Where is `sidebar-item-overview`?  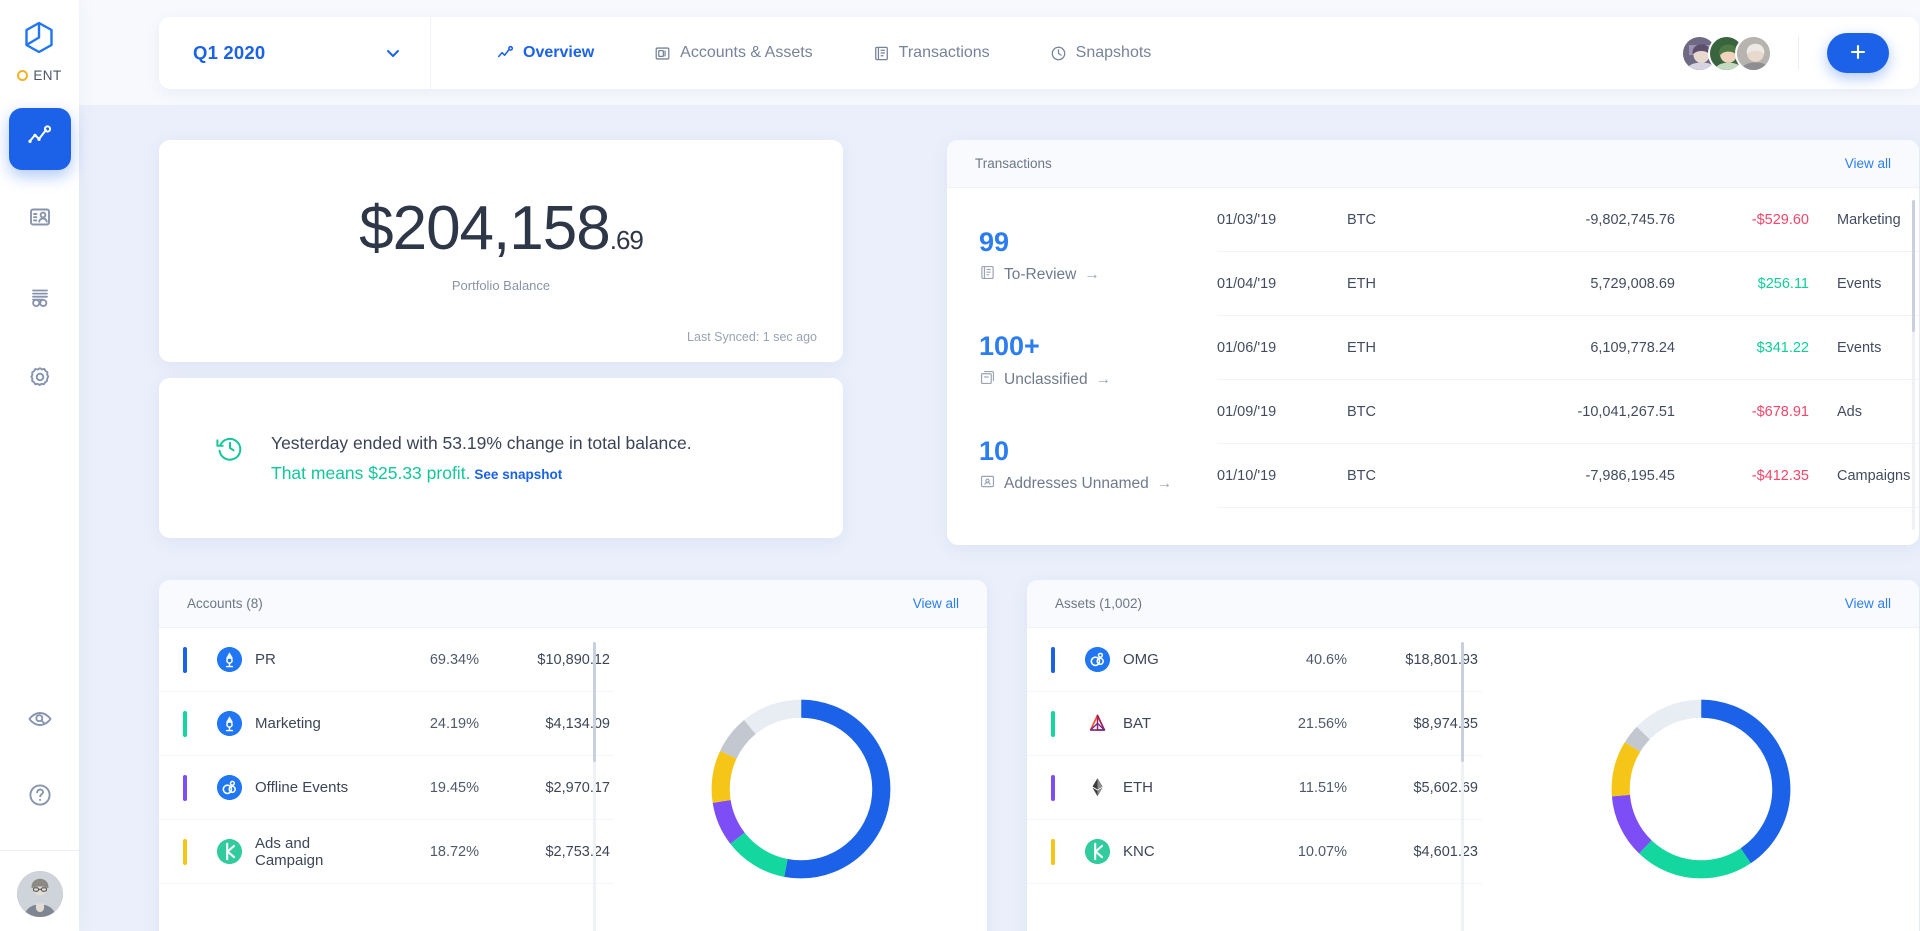
sidebar-item-overview is located at coordinates (39, 139).